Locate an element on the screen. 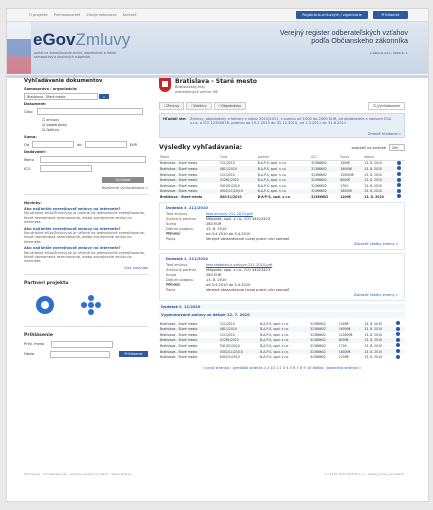  register-button: Registrácia zmluvných / organizácie is located at coordinates (332, 15).